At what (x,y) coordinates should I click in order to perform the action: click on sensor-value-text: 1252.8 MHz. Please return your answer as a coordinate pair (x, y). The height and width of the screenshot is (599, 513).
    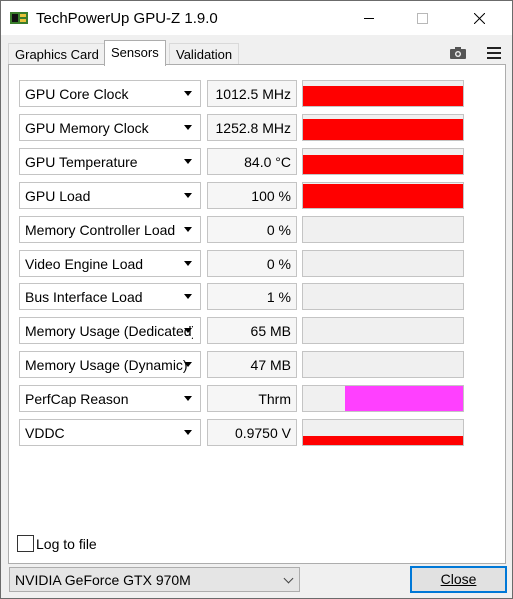
    Looking at the image, I should click on (253, 128).